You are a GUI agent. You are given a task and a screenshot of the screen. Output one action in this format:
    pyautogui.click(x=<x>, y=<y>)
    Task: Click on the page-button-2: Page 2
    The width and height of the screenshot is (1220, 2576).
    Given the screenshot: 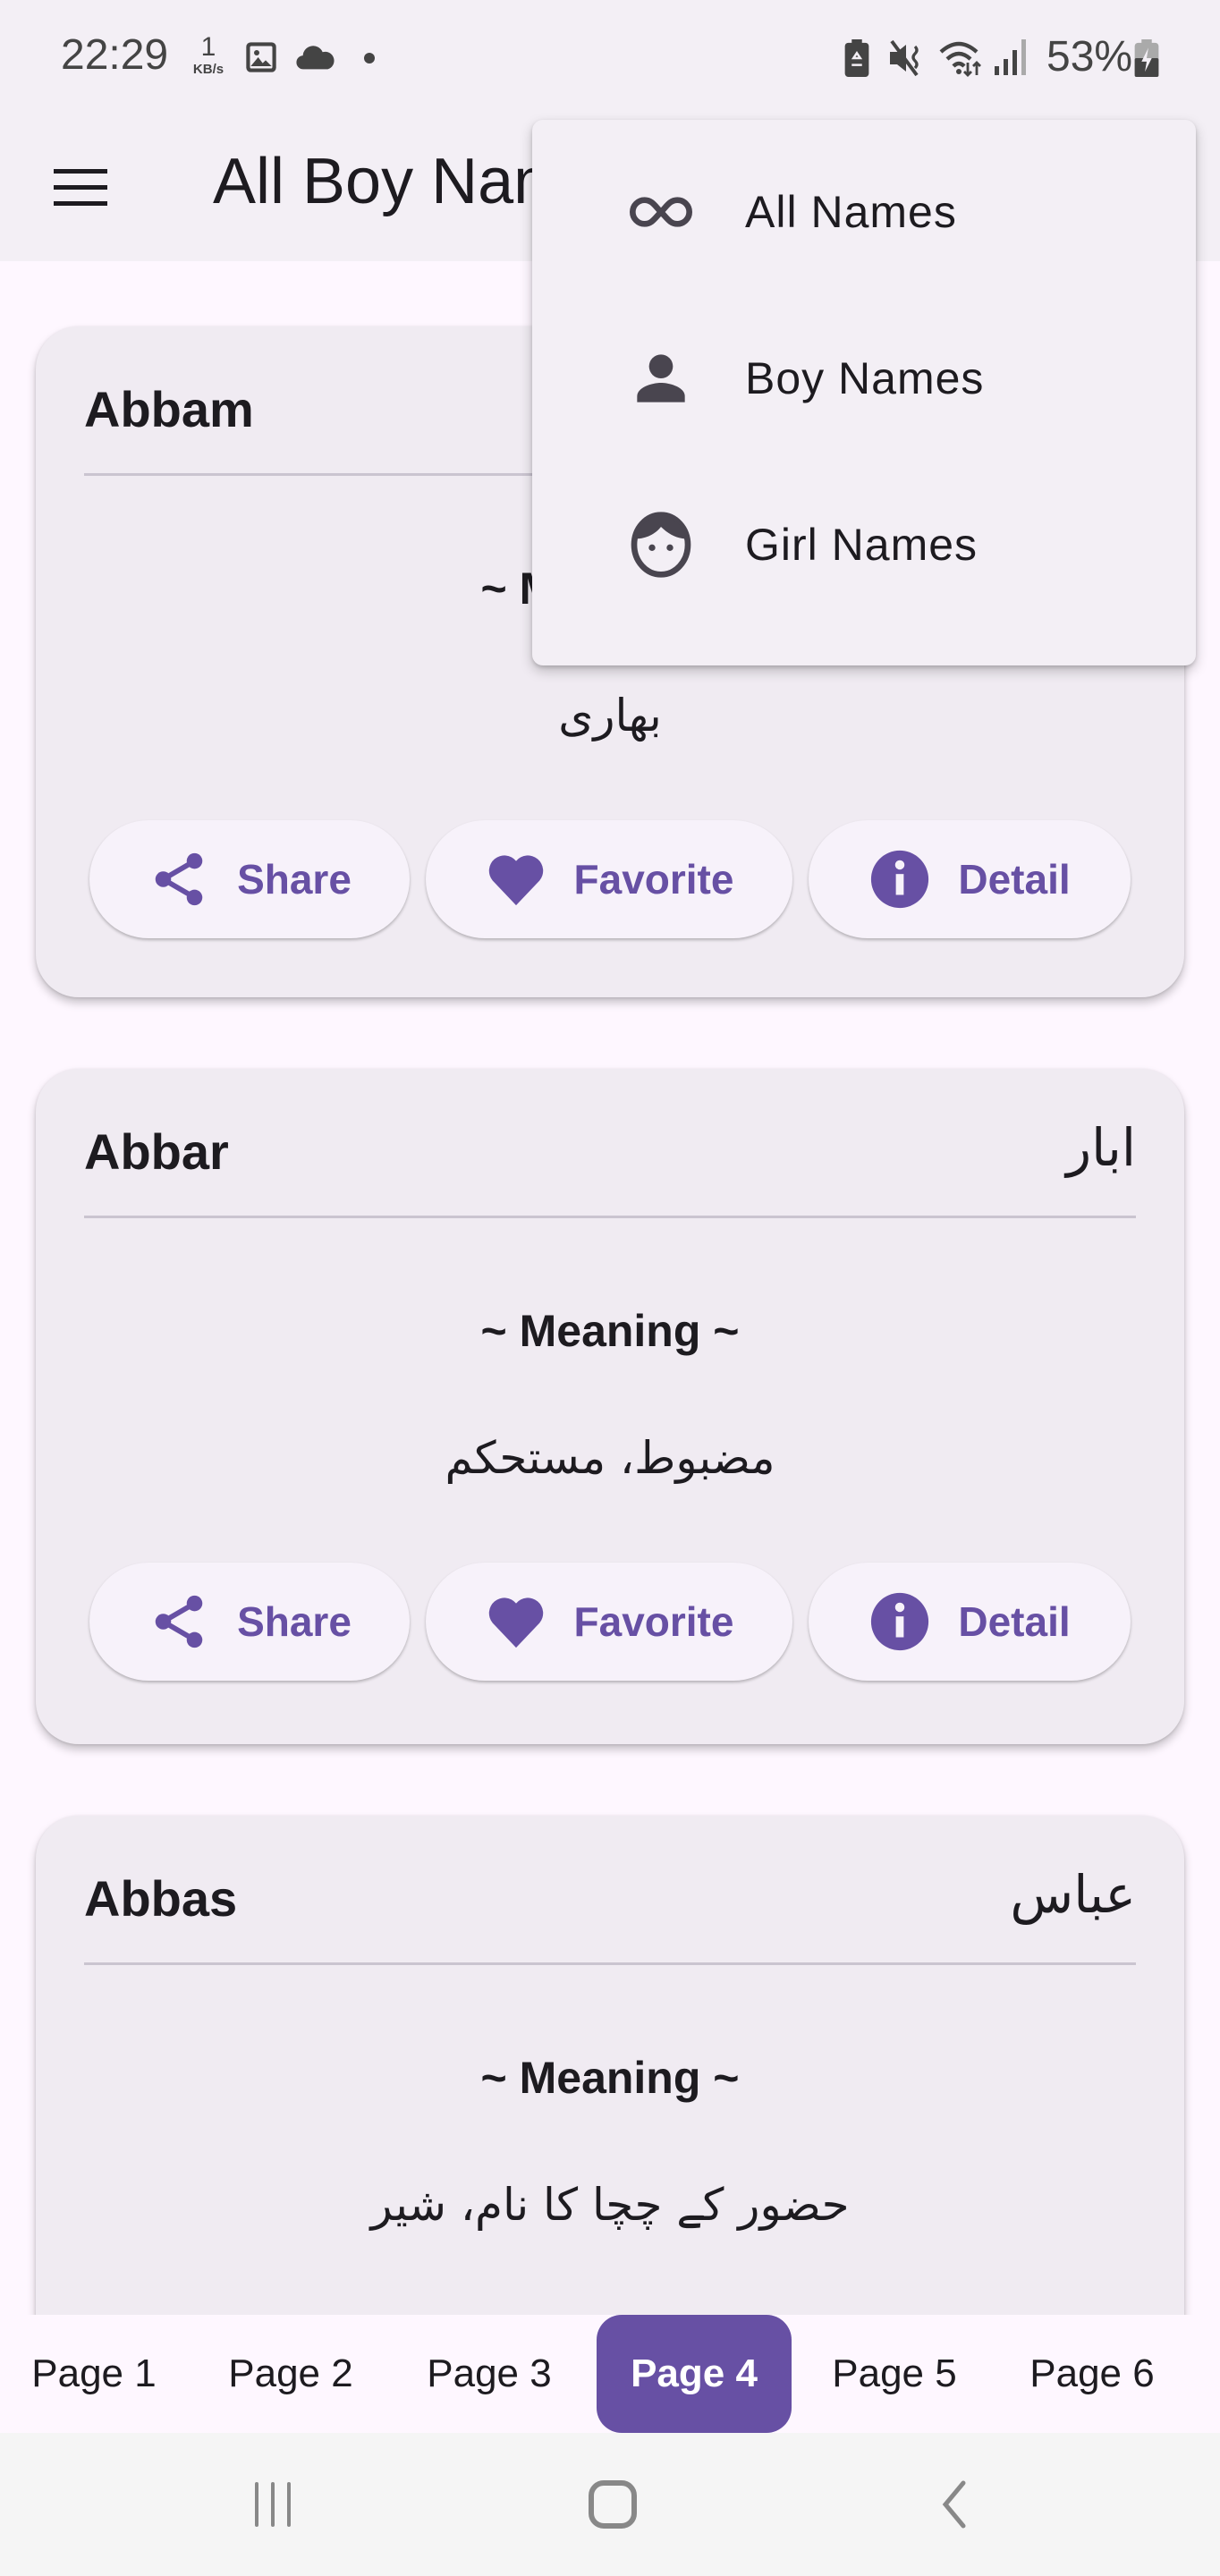 What is the action you would take?
    pyautogui.click(x=291, y=2374)
    